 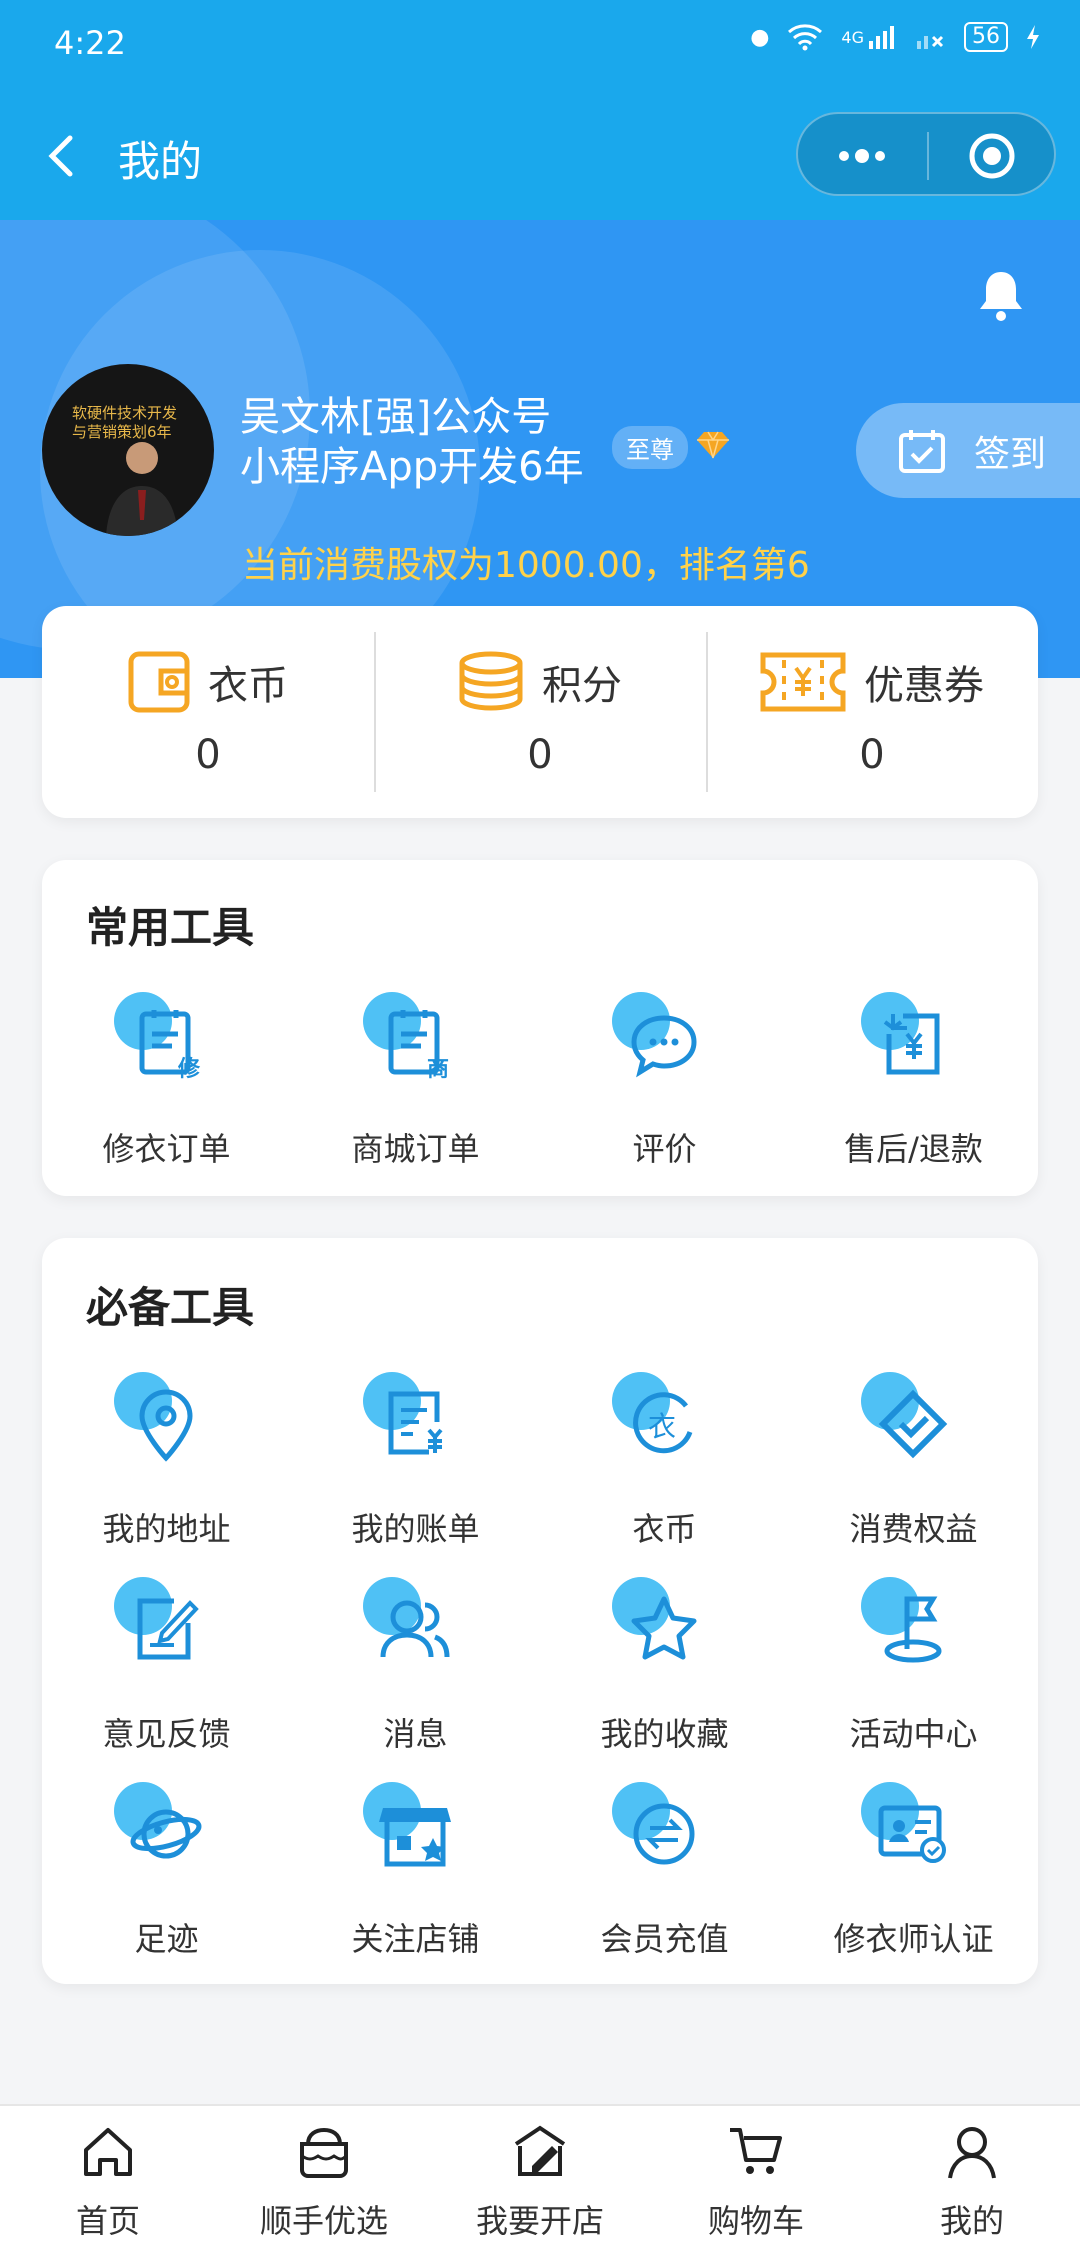 What do you see at coordinates (803, 682) in the screenshot?
I see `coupon-icon` at bounding box center [803, 682].